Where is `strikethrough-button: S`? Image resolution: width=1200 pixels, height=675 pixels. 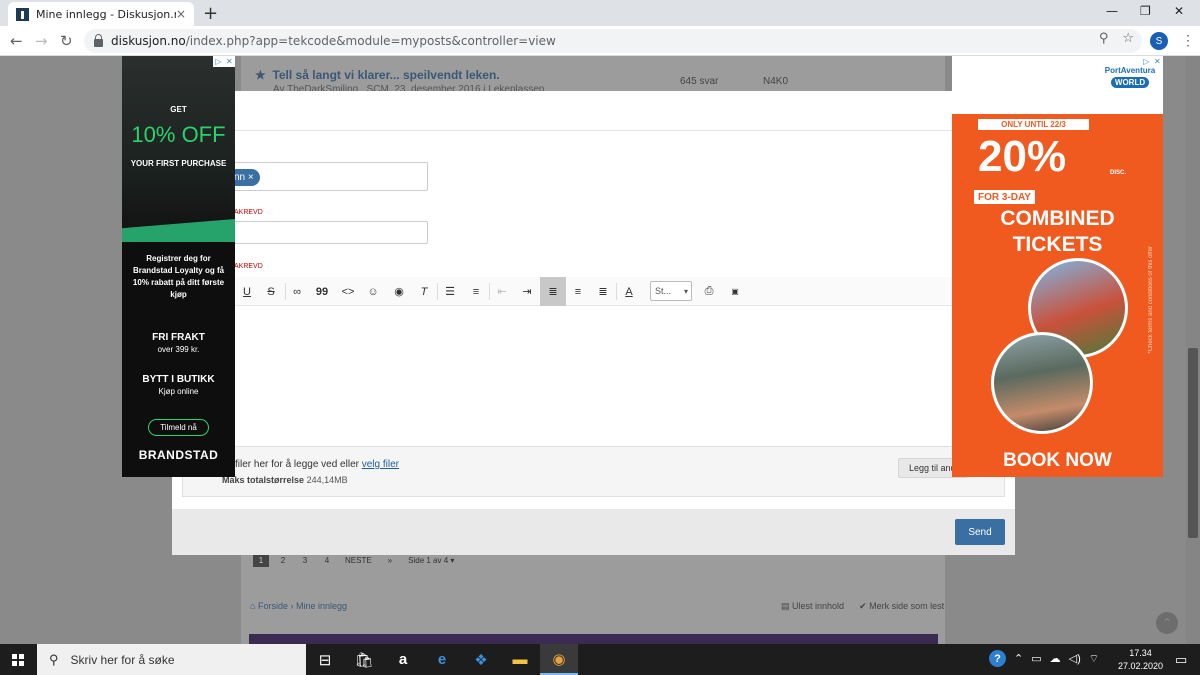
strikethrough-button: S is located at coordinates (271, 291).